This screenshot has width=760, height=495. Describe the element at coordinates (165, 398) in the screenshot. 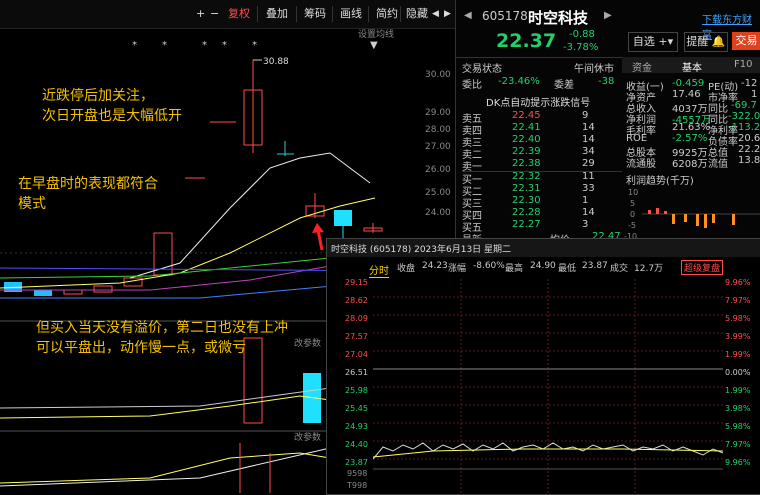

I see `volume-ma-line` at that location.